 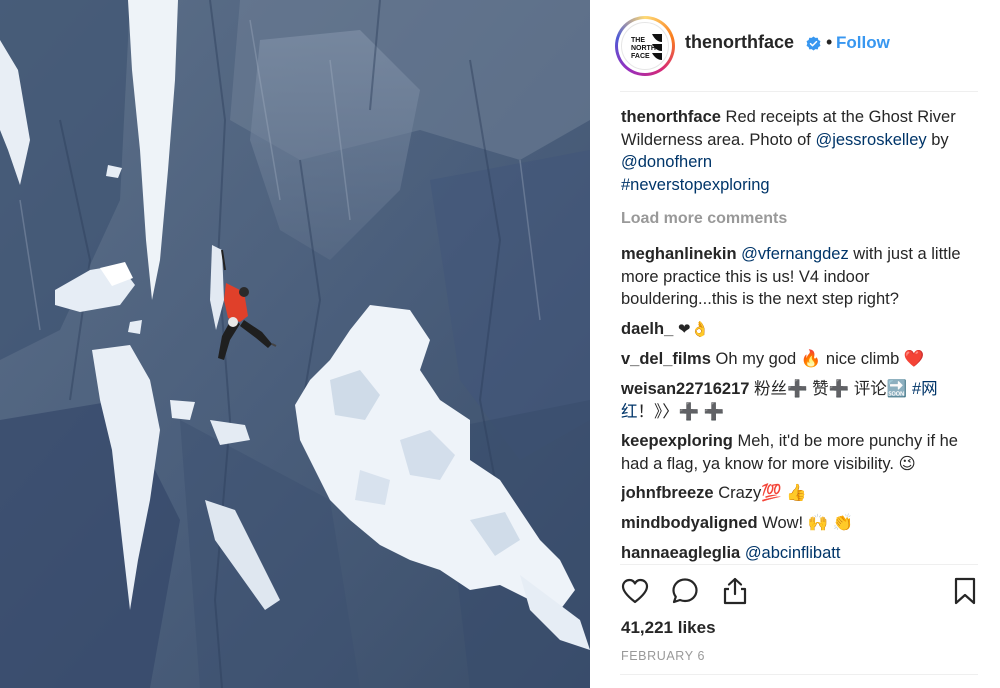 I want to click on logo-text-1: THE, so click(x=638, y=40).